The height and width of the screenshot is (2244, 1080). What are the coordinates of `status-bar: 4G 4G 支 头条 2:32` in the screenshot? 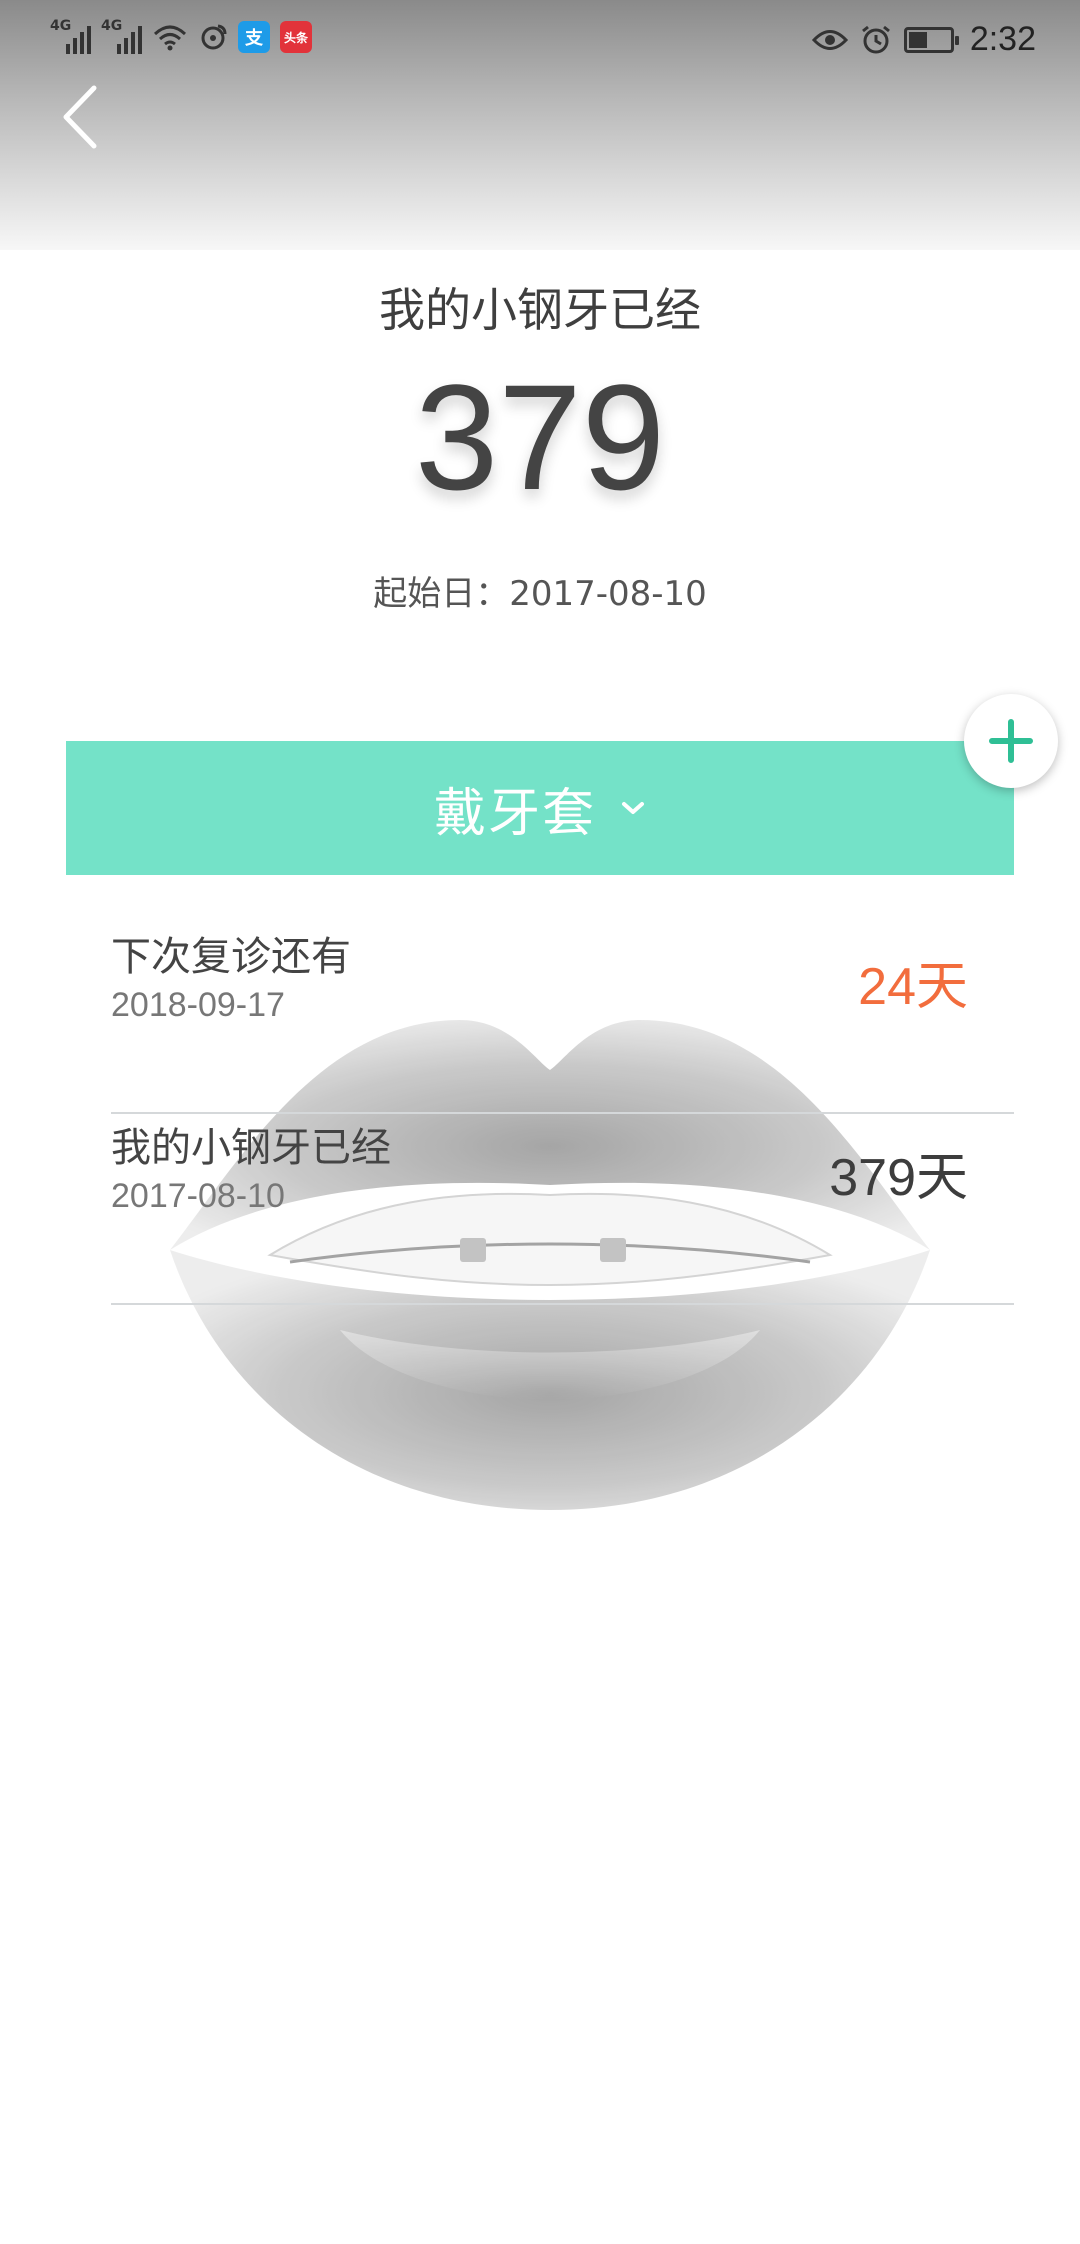 It's located at (540, 42).